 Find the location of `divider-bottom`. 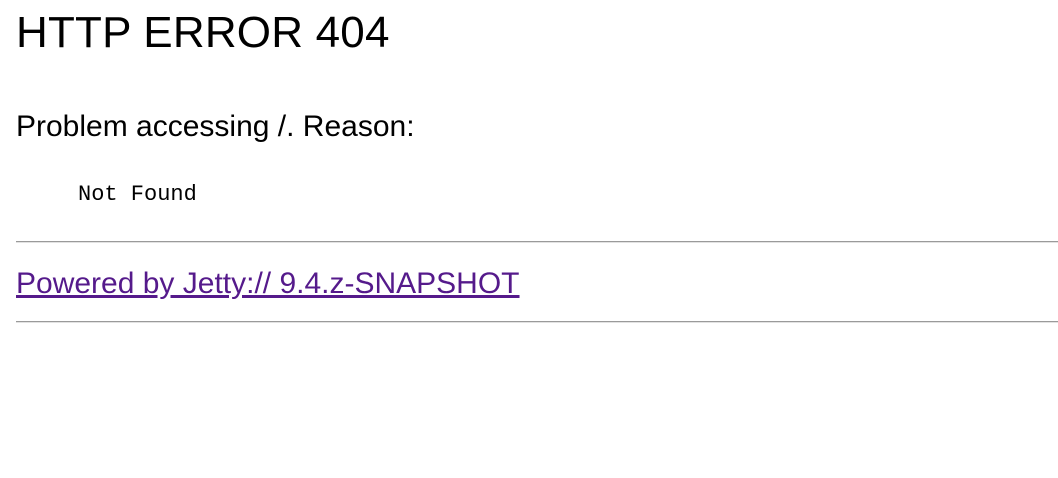

divider-bottom is located at coordinates (537, 322).